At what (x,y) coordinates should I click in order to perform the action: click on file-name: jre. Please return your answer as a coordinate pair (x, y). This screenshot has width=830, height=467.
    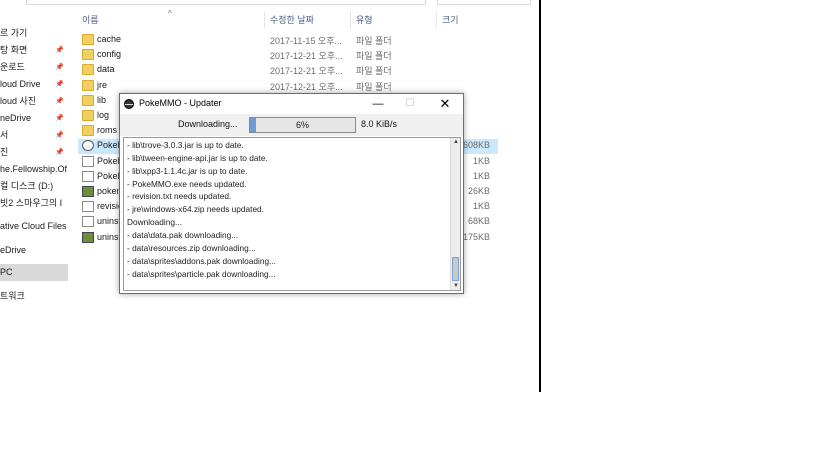
    Looking at the image, I should click on (102, 84).